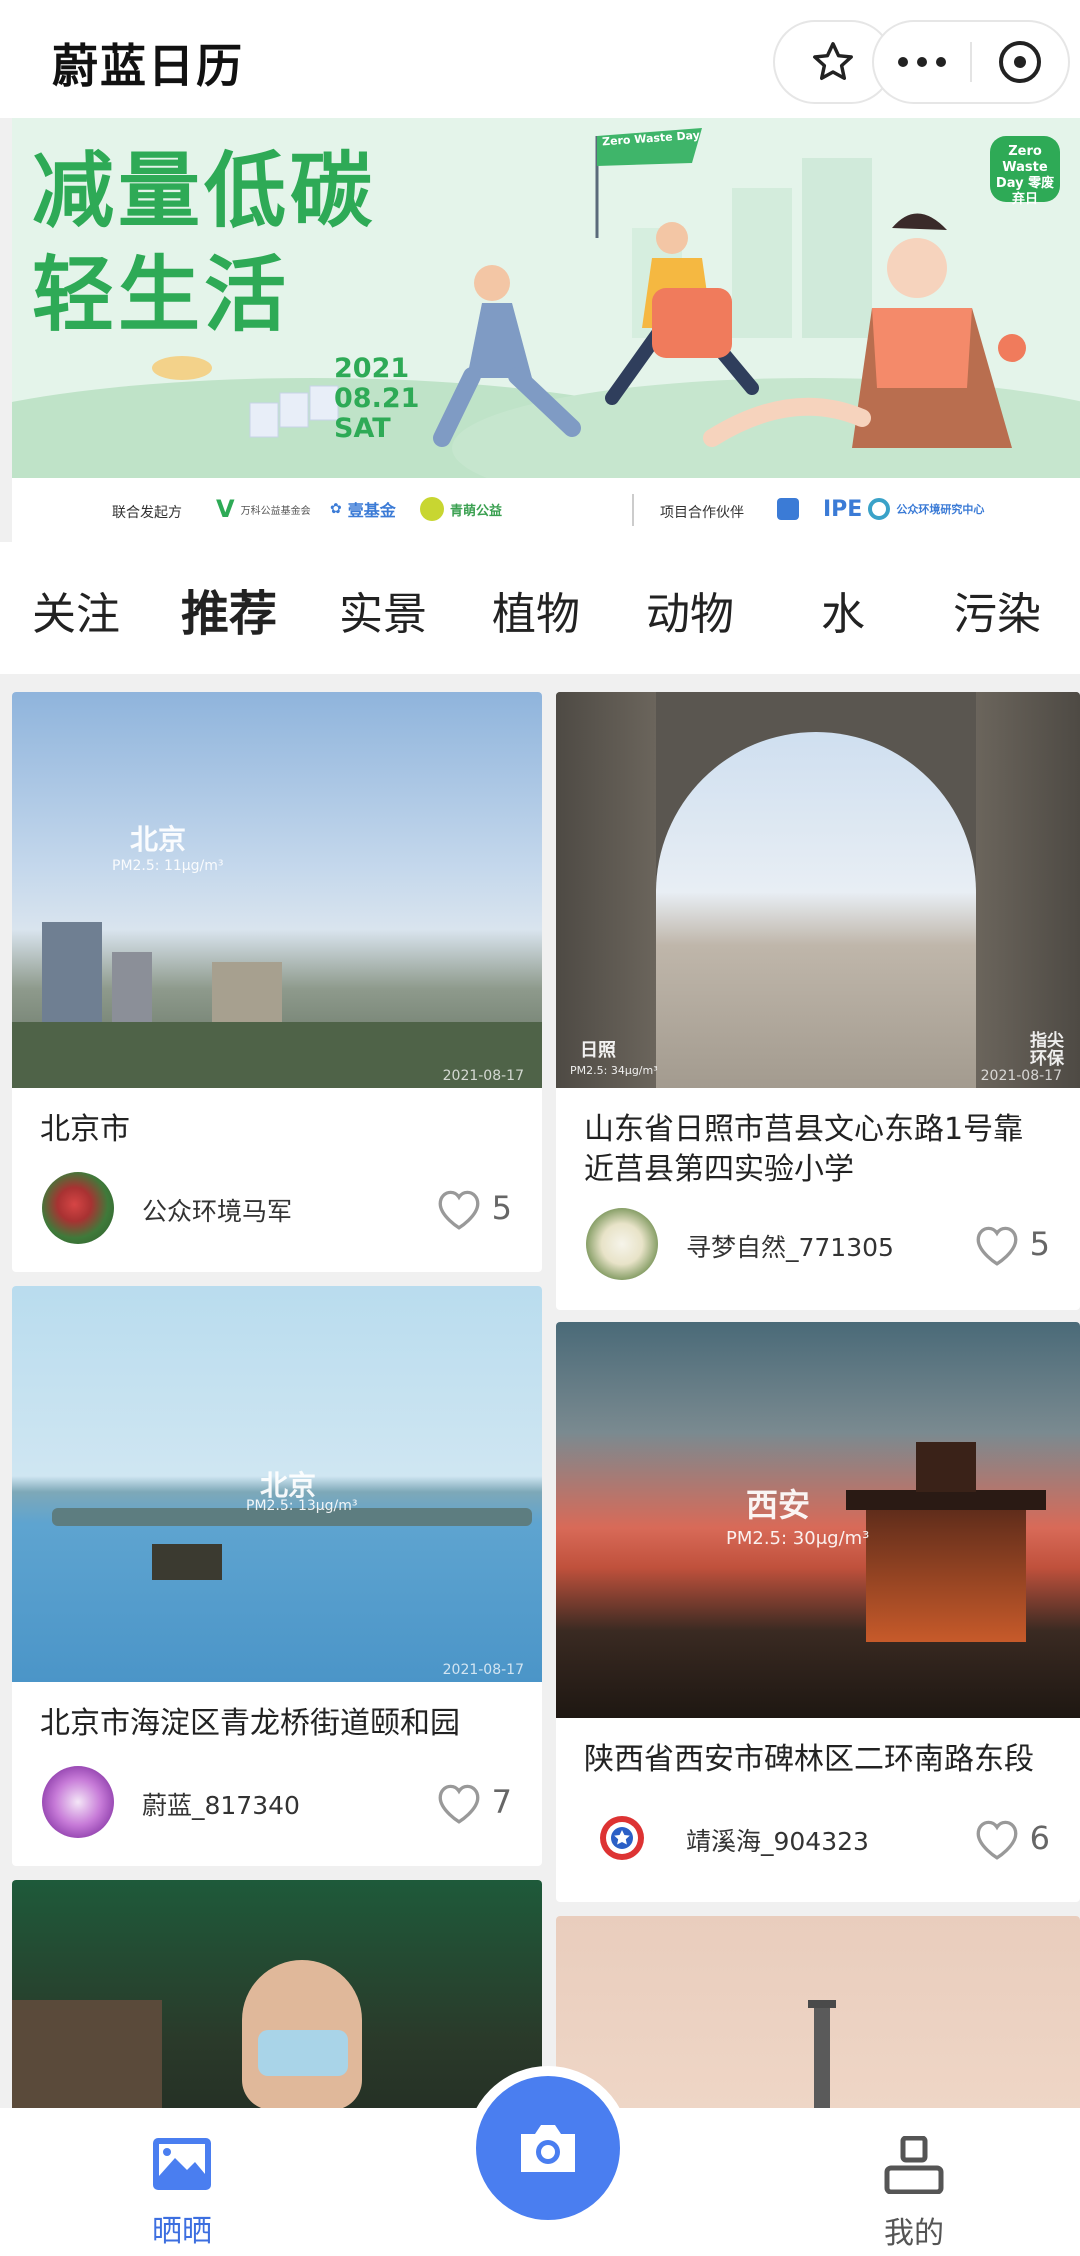  Describe the element at coordinates (690, 610) in the screenshot. I see `tab-animals: 动物` at that location.